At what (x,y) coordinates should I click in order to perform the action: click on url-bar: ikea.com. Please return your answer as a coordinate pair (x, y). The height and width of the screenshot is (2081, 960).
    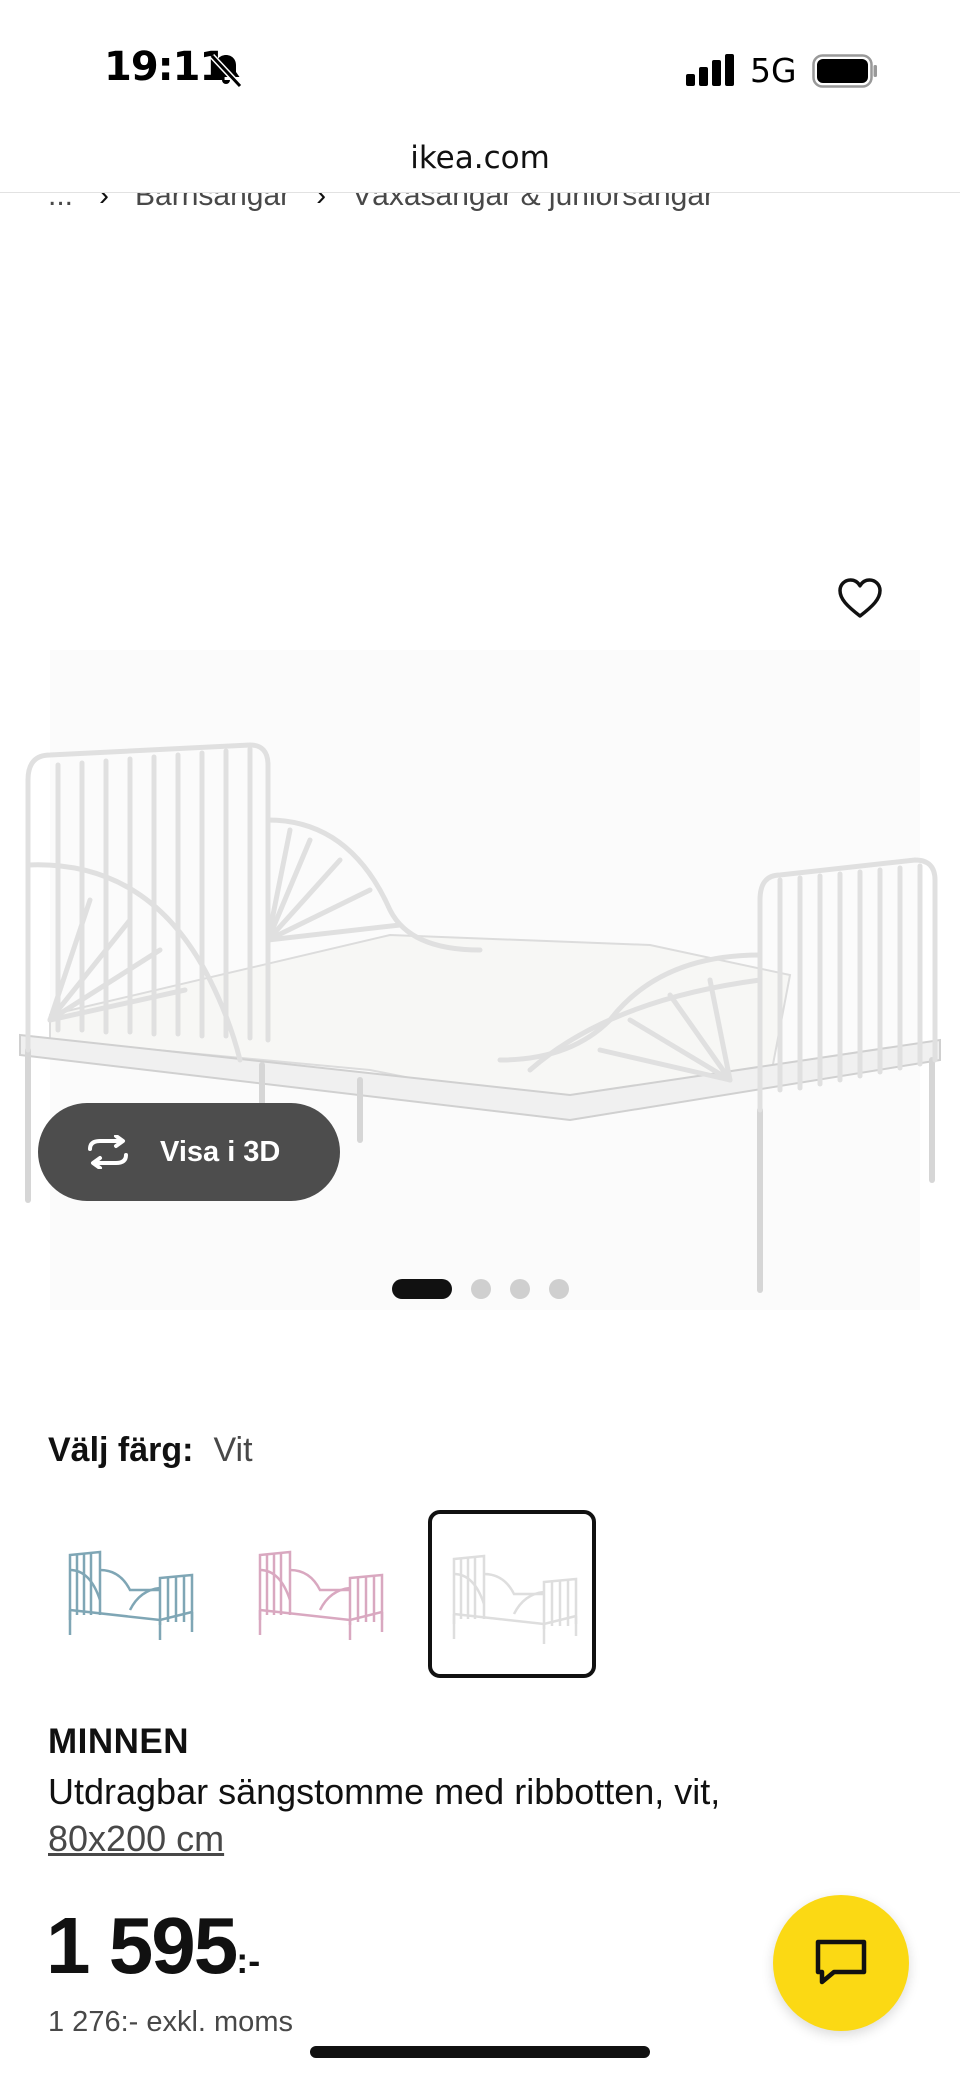
    Looking at the image, I should click on (480, 161).